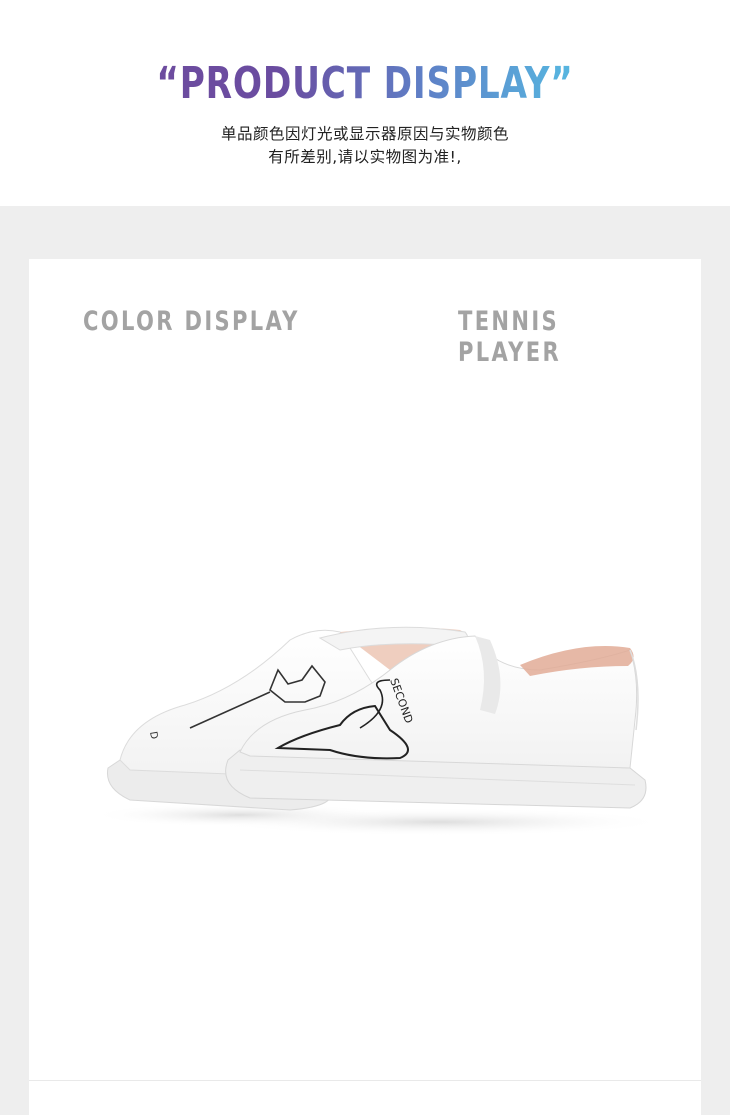 This screenshot has height=1115, width=730. What do you see at coordinates (191, 321) in the screenshot?
I see `color-display-label: COLOR DISPLAY` at bounding box center [191, 321].